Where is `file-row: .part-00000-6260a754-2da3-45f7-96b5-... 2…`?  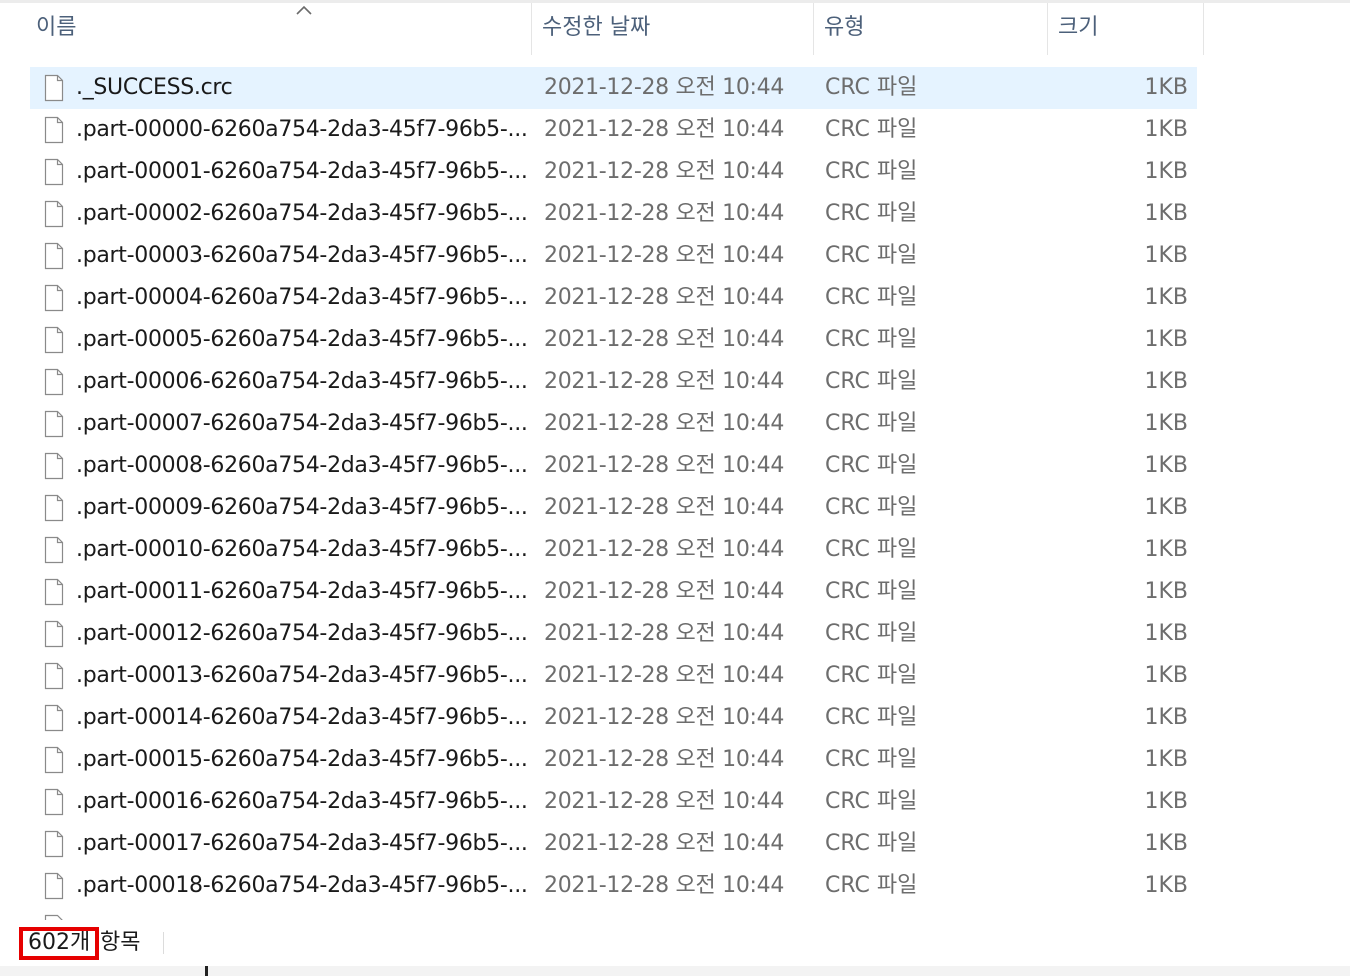
file-row: .part-00000-6260a754-2da3-45f7-96b5-... 2… is located at coordinates (613, 130).